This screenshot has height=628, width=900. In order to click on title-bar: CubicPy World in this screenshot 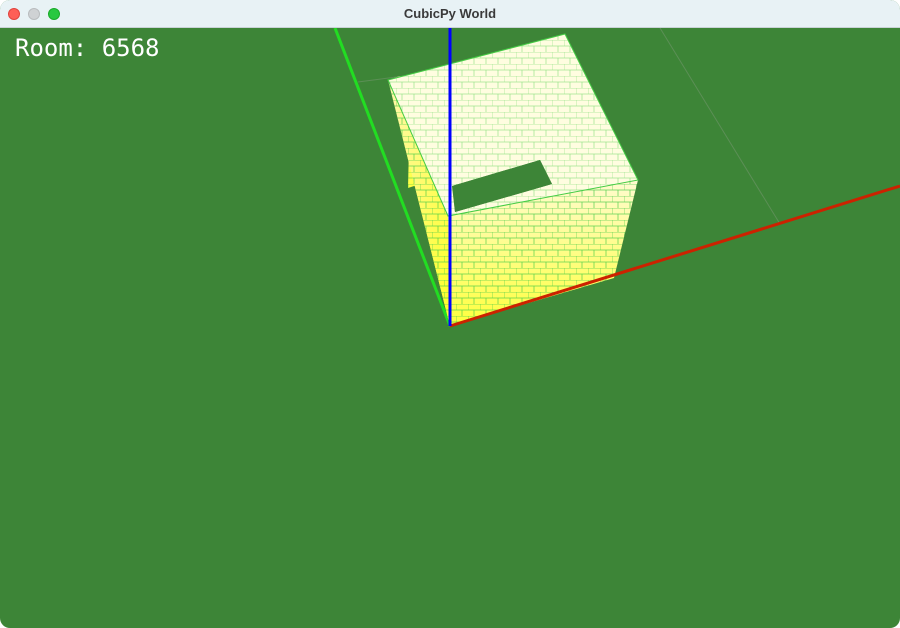, I will do `click(450, 14)`.